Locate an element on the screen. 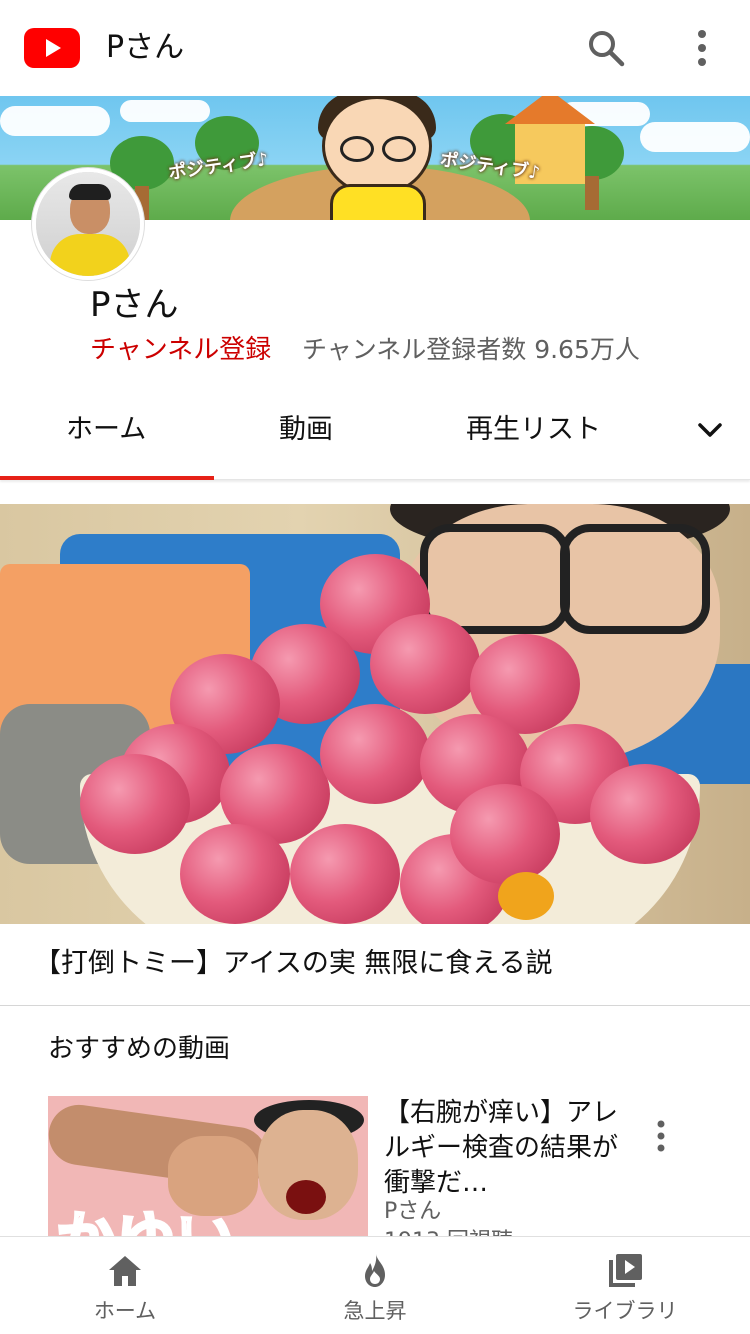 Image resolution: width=750 pixels, height=1334 pixels. section-divider is located at coordinates (375, 1005).